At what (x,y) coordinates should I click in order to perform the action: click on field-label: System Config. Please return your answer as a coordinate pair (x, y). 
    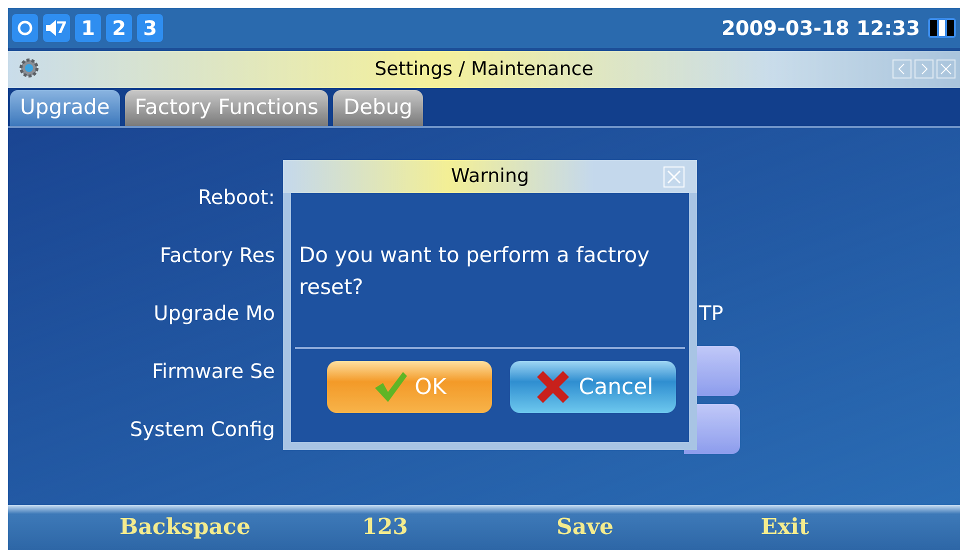
    Looking at the image, I should click on (201, 429).